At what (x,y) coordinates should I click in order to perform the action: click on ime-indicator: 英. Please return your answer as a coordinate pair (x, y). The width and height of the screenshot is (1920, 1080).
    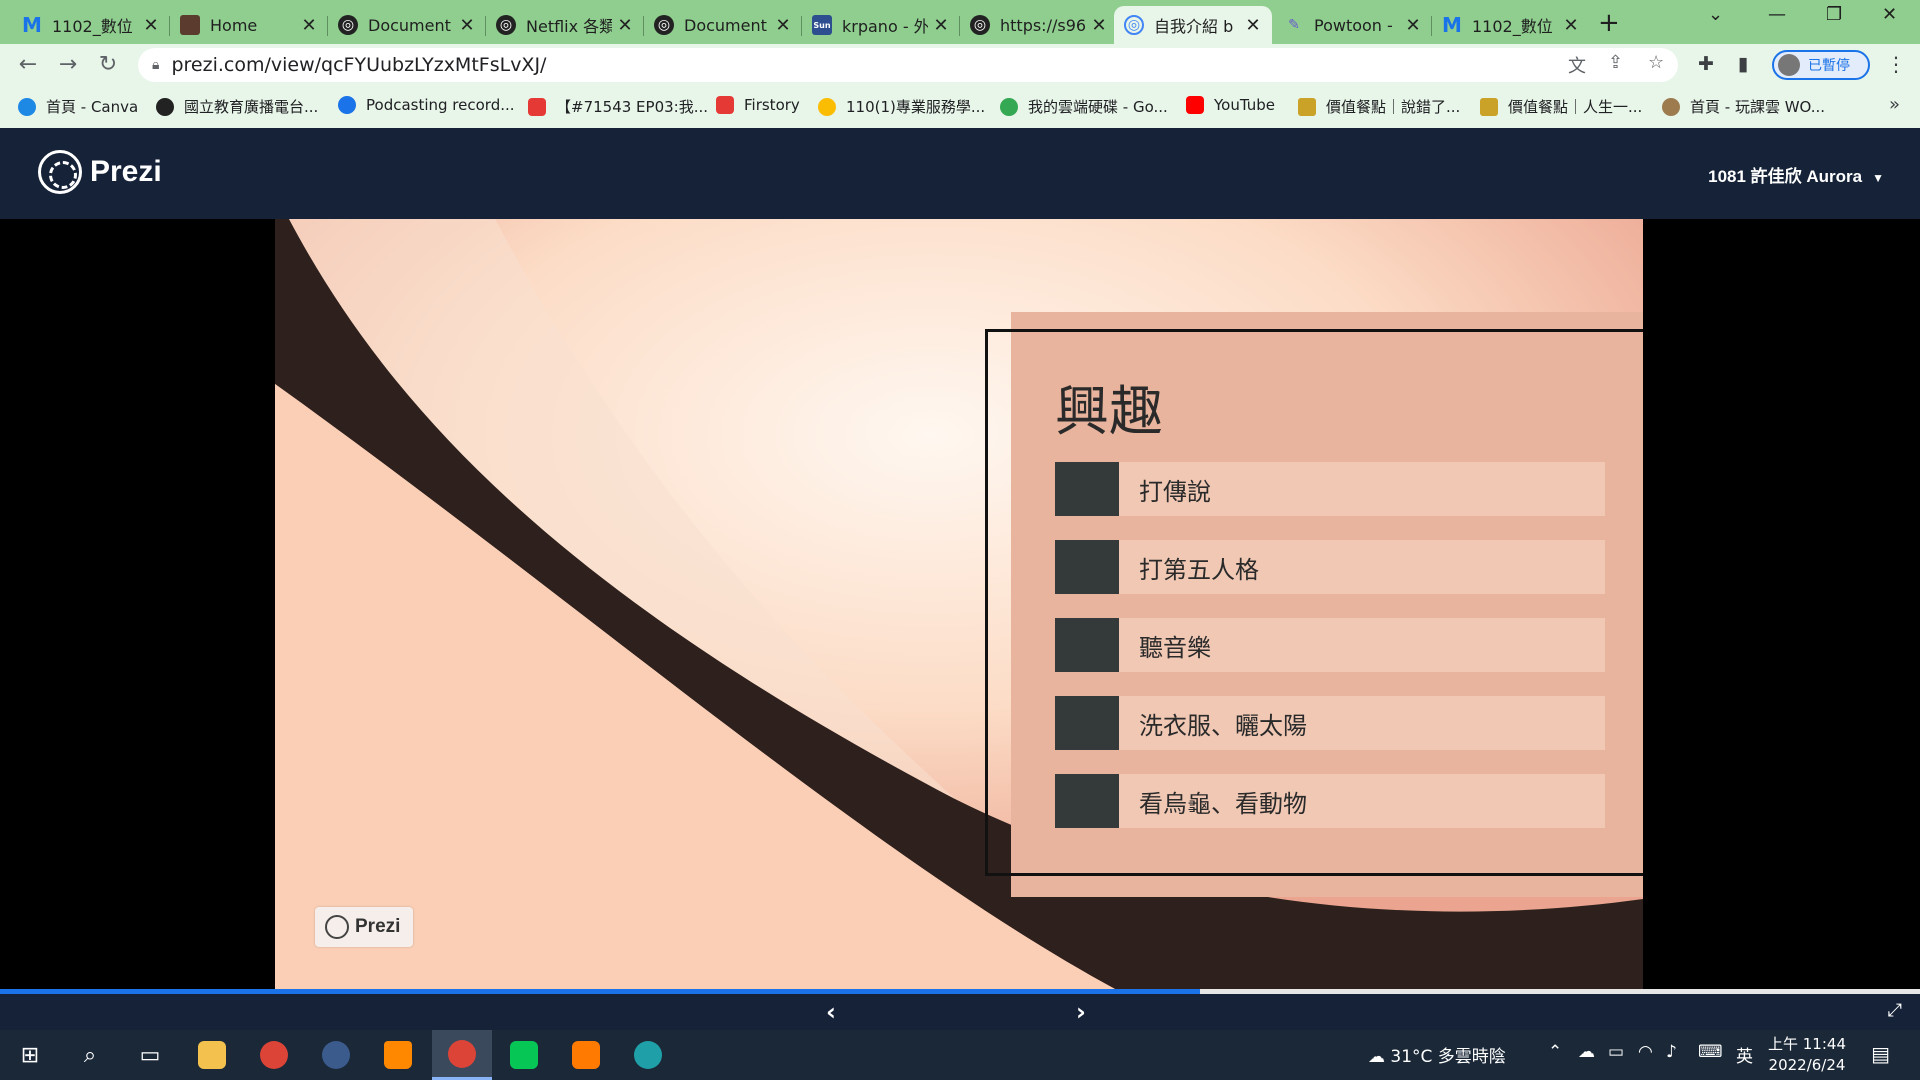
    Looking at the image, I should click on (1744, 1054).